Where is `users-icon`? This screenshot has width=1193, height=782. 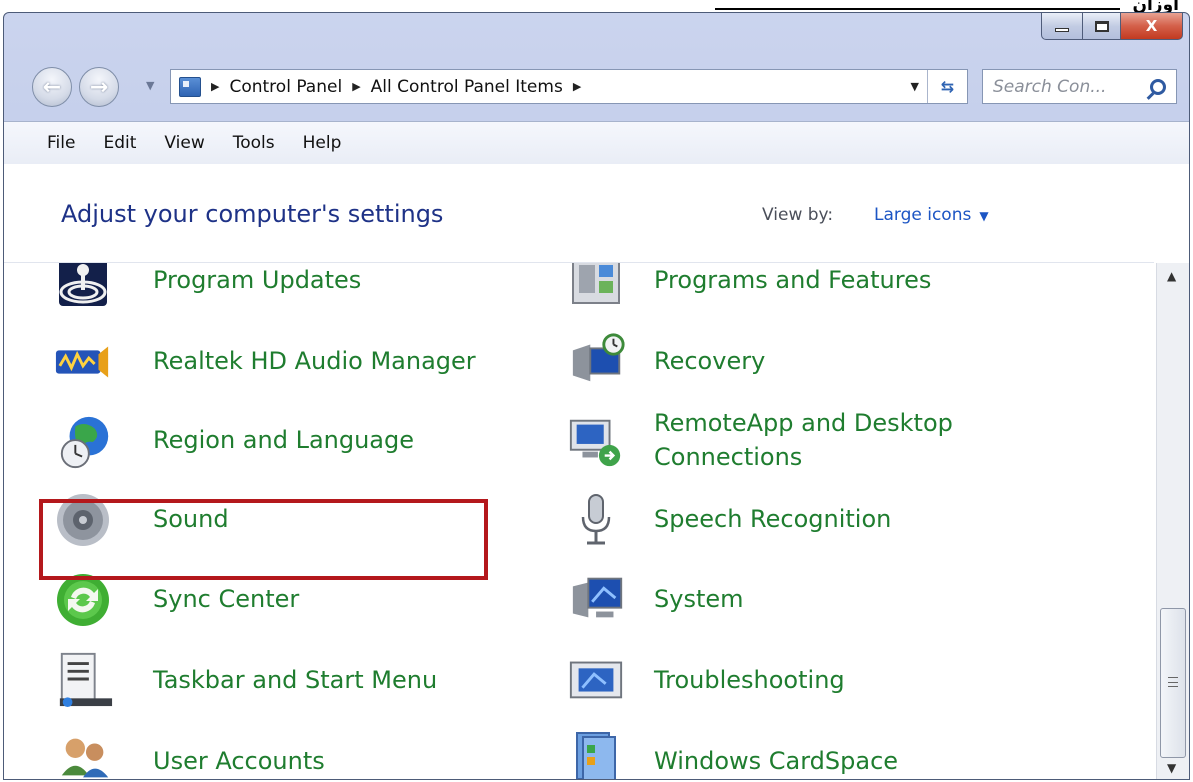
users-icon is located at coordinates (85, 754).